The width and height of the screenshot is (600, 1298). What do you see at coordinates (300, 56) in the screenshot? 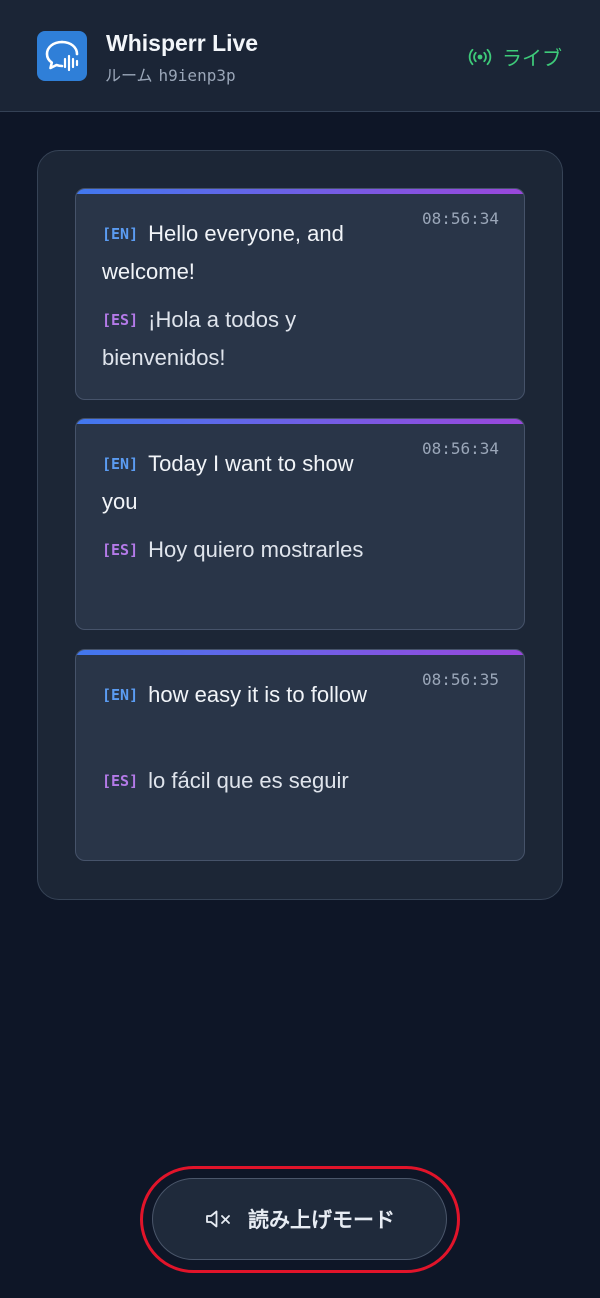
I see `app-header: Whisperr Live ルーム h9ienp3p ライブ` at bounding box center [300, 56].